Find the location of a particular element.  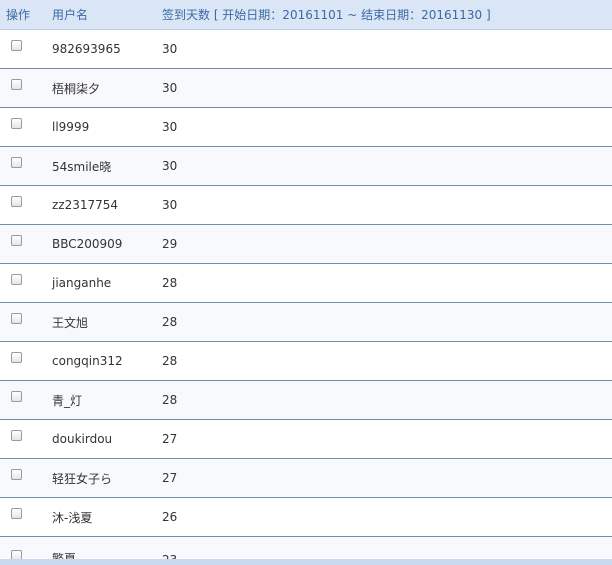

table-row: 982693965 30 is located at coordinates (306, 49).